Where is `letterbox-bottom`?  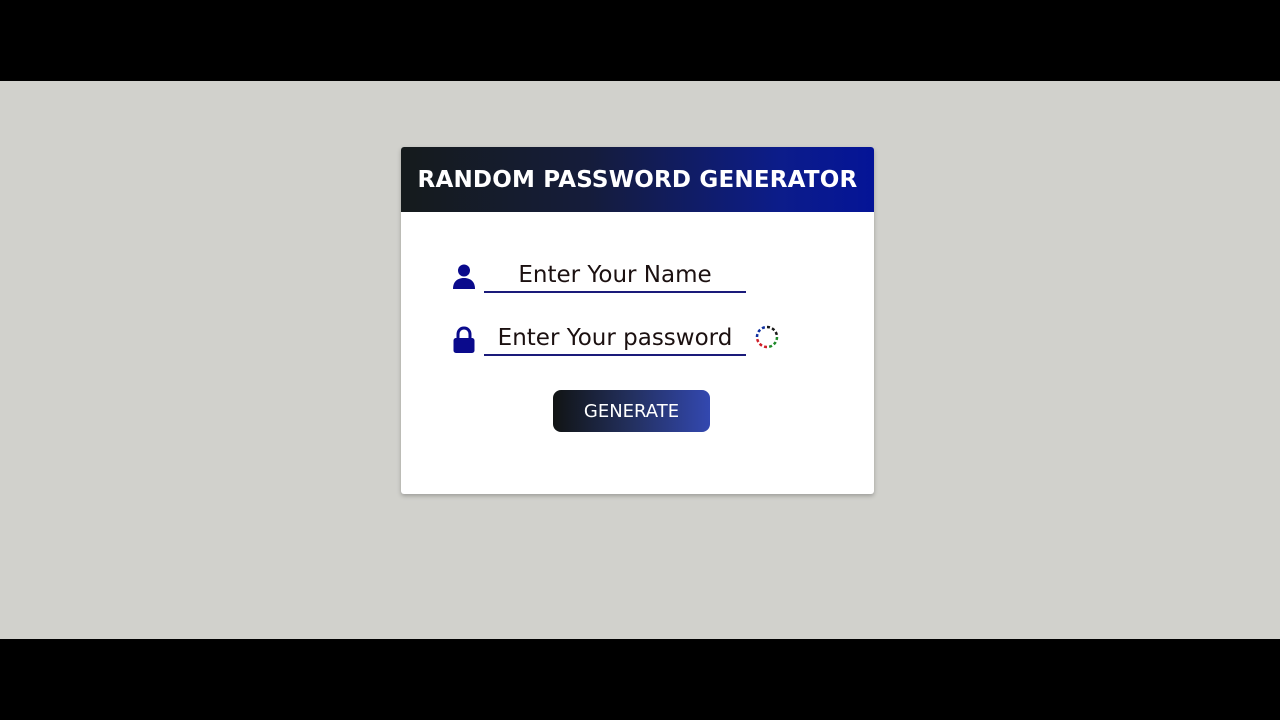 letterbox-bottom is located at coordinates (640, 679).